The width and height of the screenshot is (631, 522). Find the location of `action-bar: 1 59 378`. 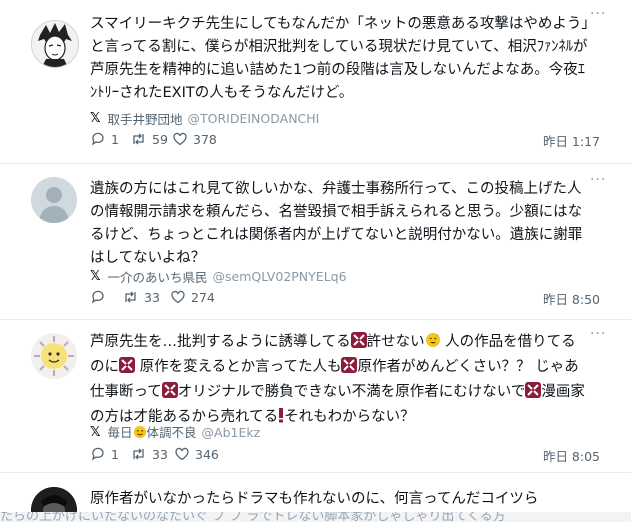

action-bar: 1 59 378 is located at coordinates (345, 140).